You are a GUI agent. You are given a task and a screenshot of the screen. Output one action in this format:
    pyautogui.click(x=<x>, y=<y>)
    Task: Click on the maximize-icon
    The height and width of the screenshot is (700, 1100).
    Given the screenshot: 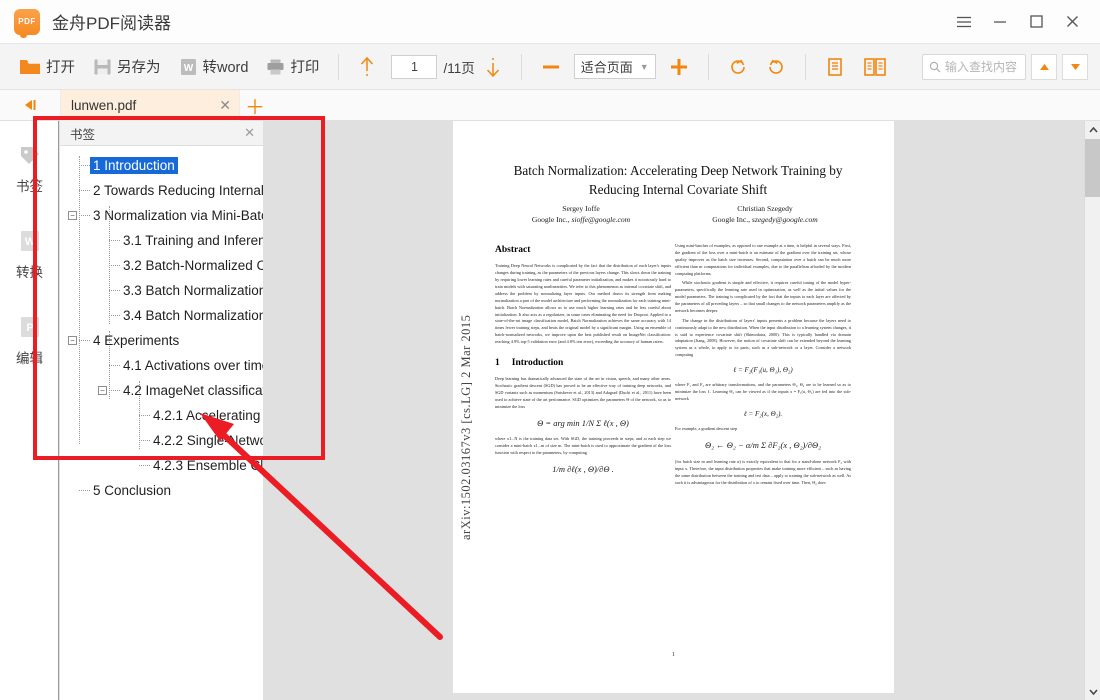 What is the action you would take?
    pyautogui.click(x=1036, y=22)
    